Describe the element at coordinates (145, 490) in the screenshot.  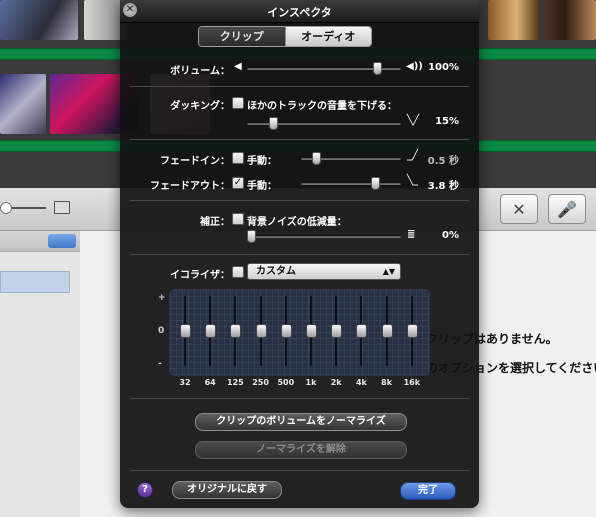
I see `help-icon: ?` at that location.